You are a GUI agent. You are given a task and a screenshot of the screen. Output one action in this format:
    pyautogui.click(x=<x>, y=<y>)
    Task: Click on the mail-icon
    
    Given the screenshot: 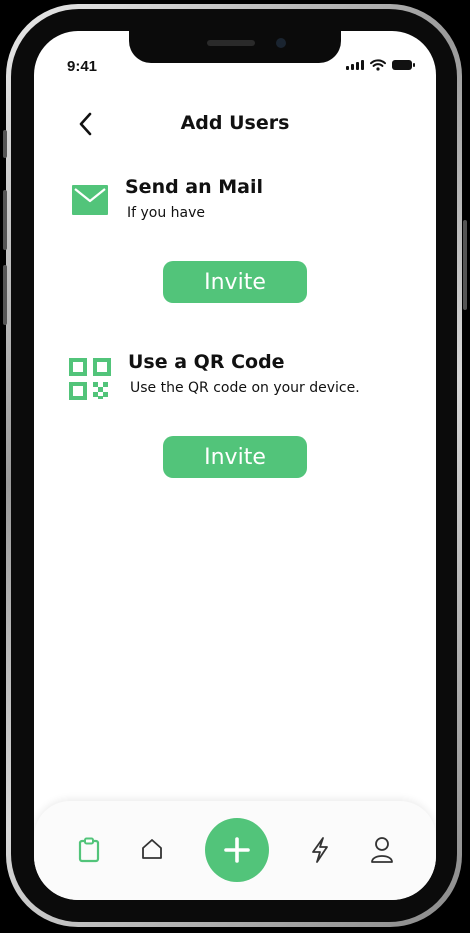 What is the action you would take?
    pyautogui.click(x=90, y=200)
    